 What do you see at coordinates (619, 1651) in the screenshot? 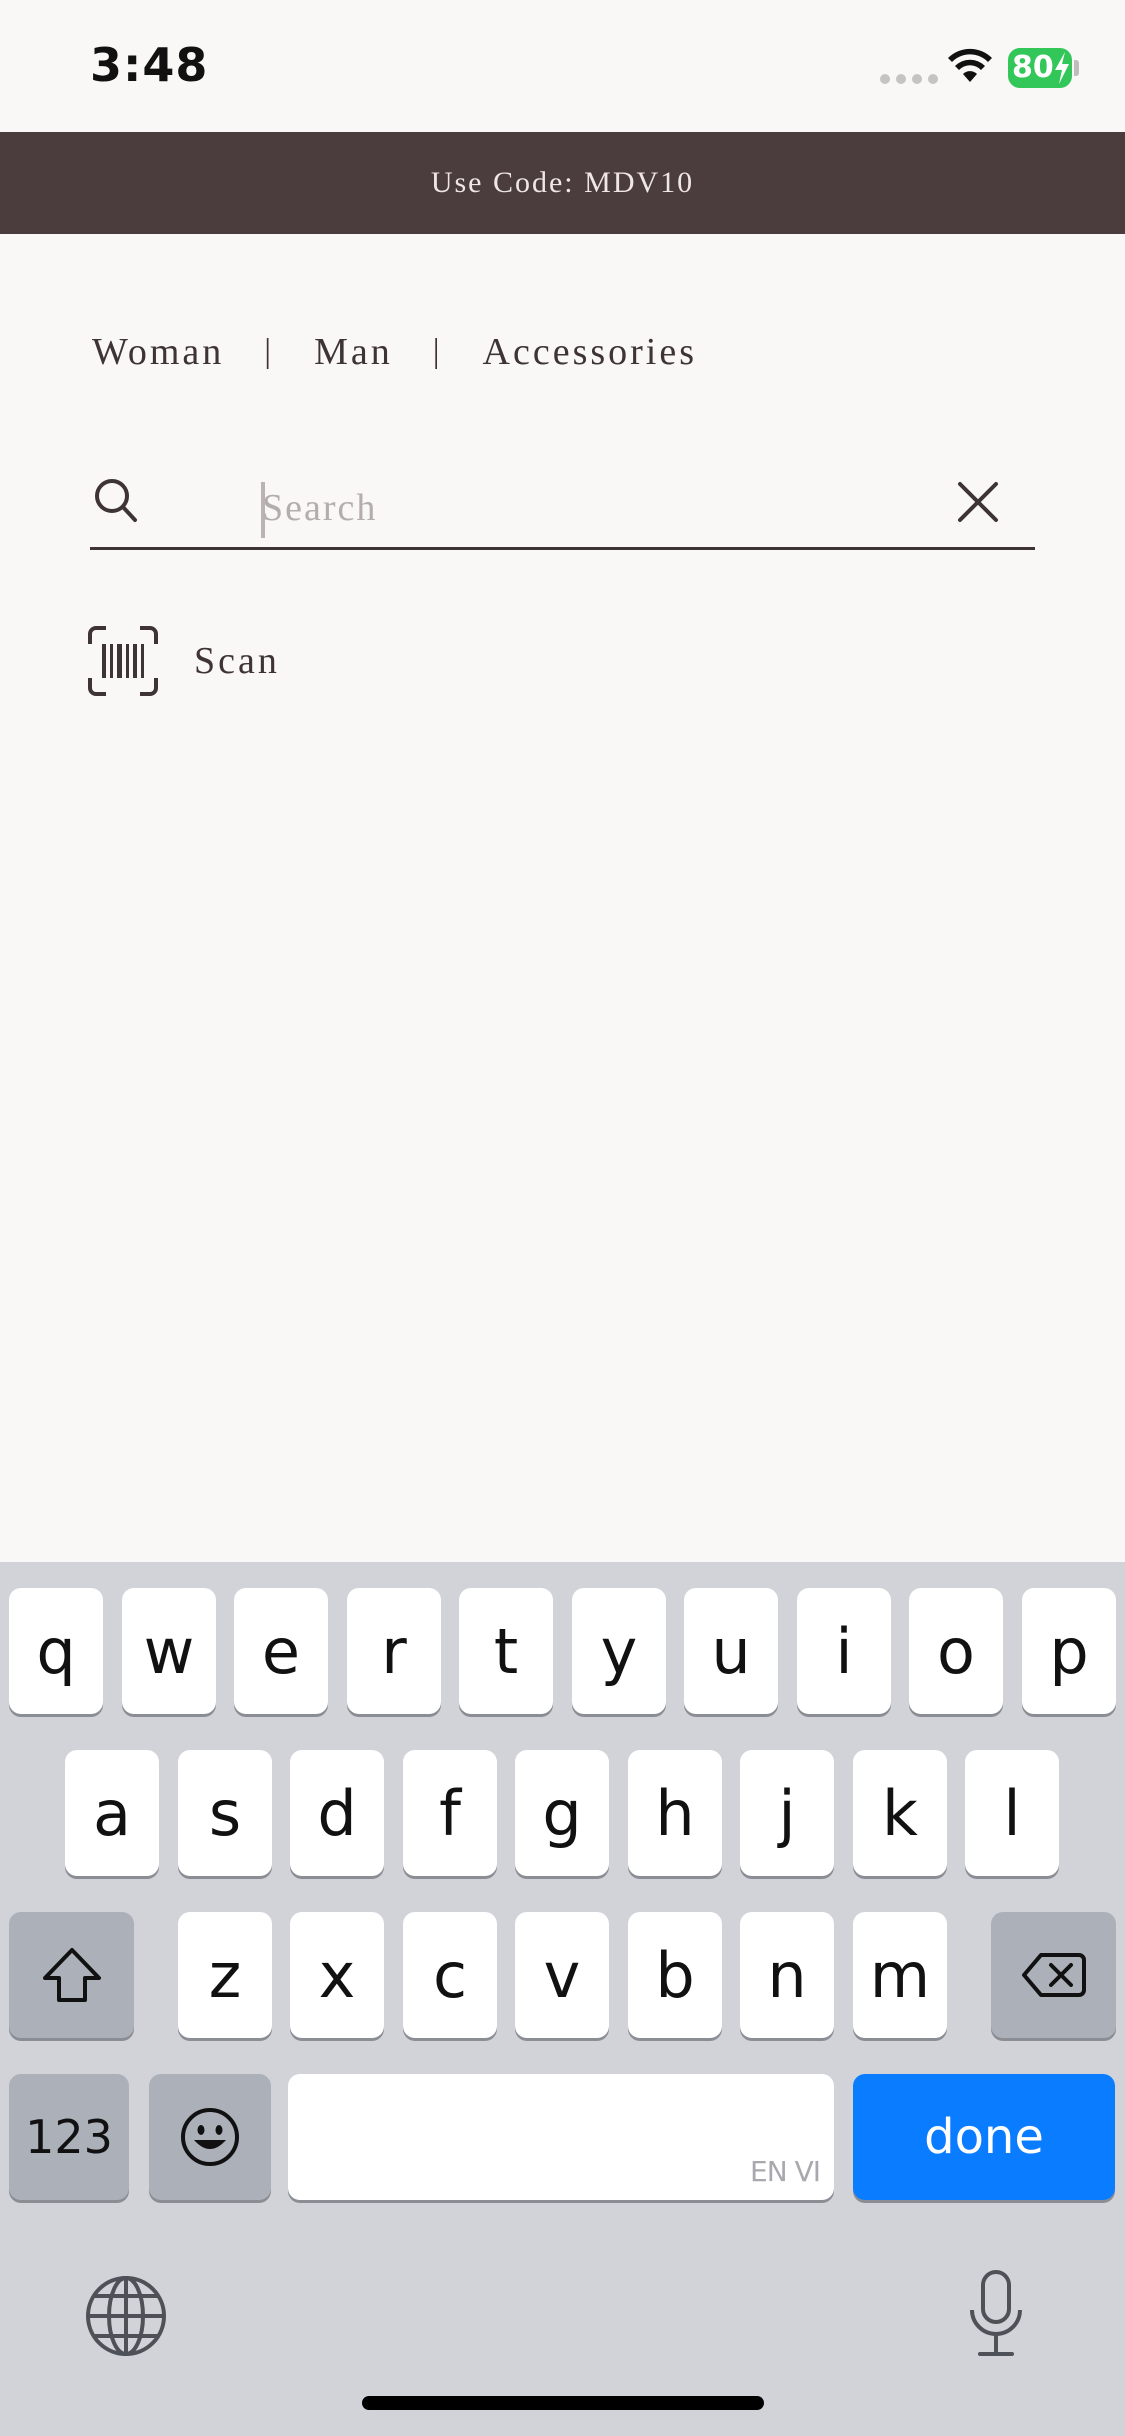
I see `key-y: y` at bounding box center [619, 1651].